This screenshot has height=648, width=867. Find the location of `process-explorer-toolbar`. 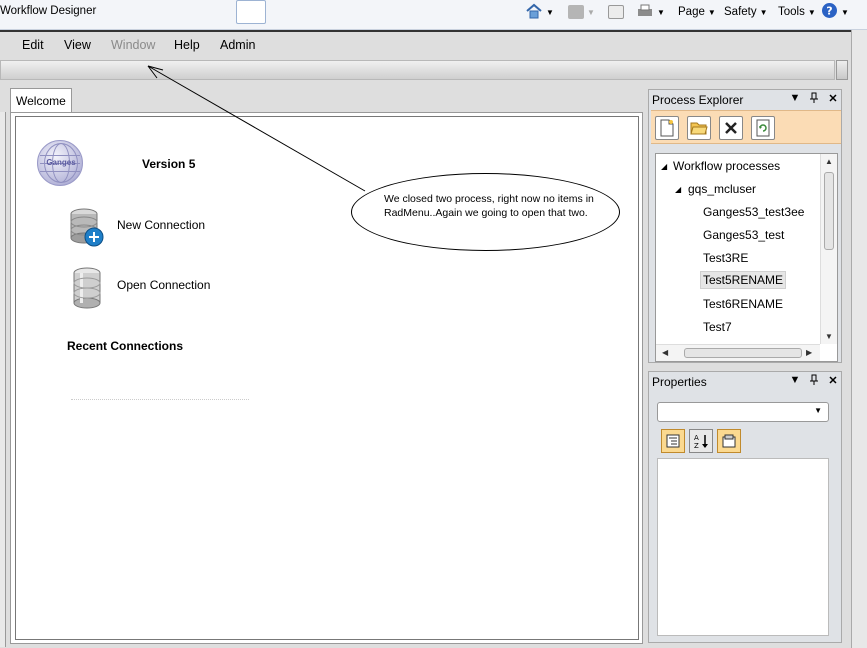

process-explorer-toolbar is located at coordinates (746, 127).